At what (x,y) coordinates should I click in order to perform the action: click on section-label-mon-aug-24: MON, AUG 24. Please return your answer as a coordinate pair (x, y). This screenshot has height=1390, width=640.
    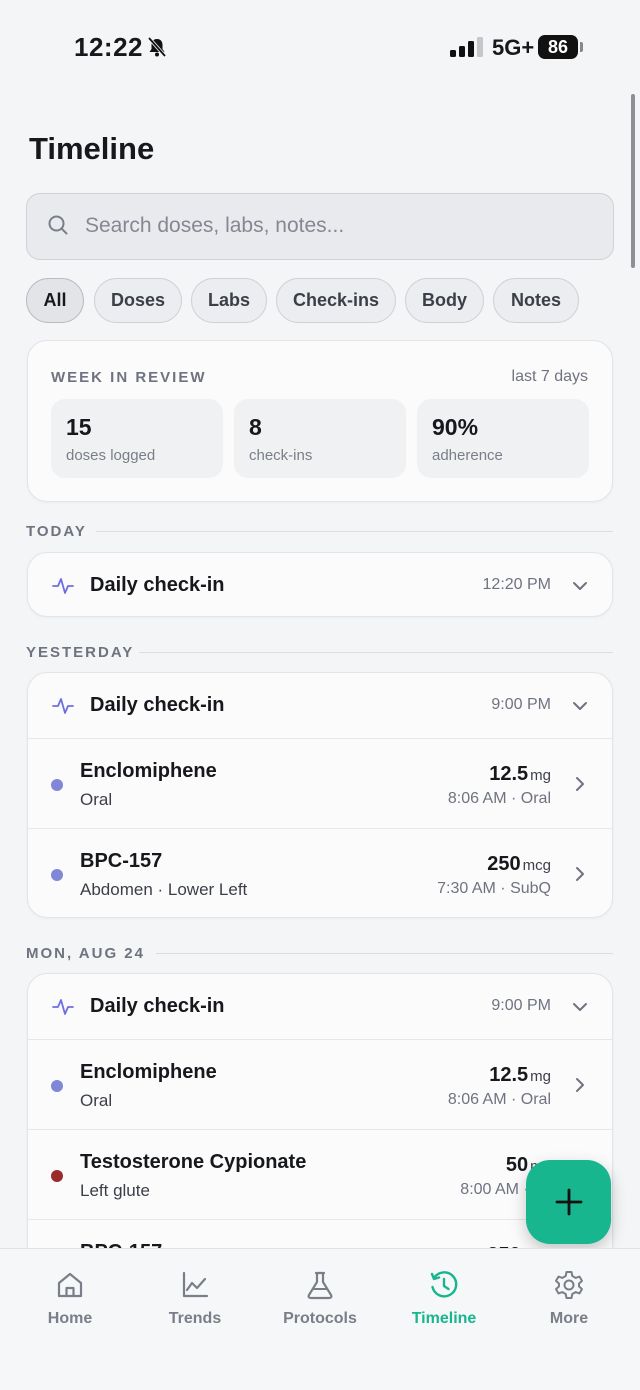
    Looking at the image, I should click on (85, 953).